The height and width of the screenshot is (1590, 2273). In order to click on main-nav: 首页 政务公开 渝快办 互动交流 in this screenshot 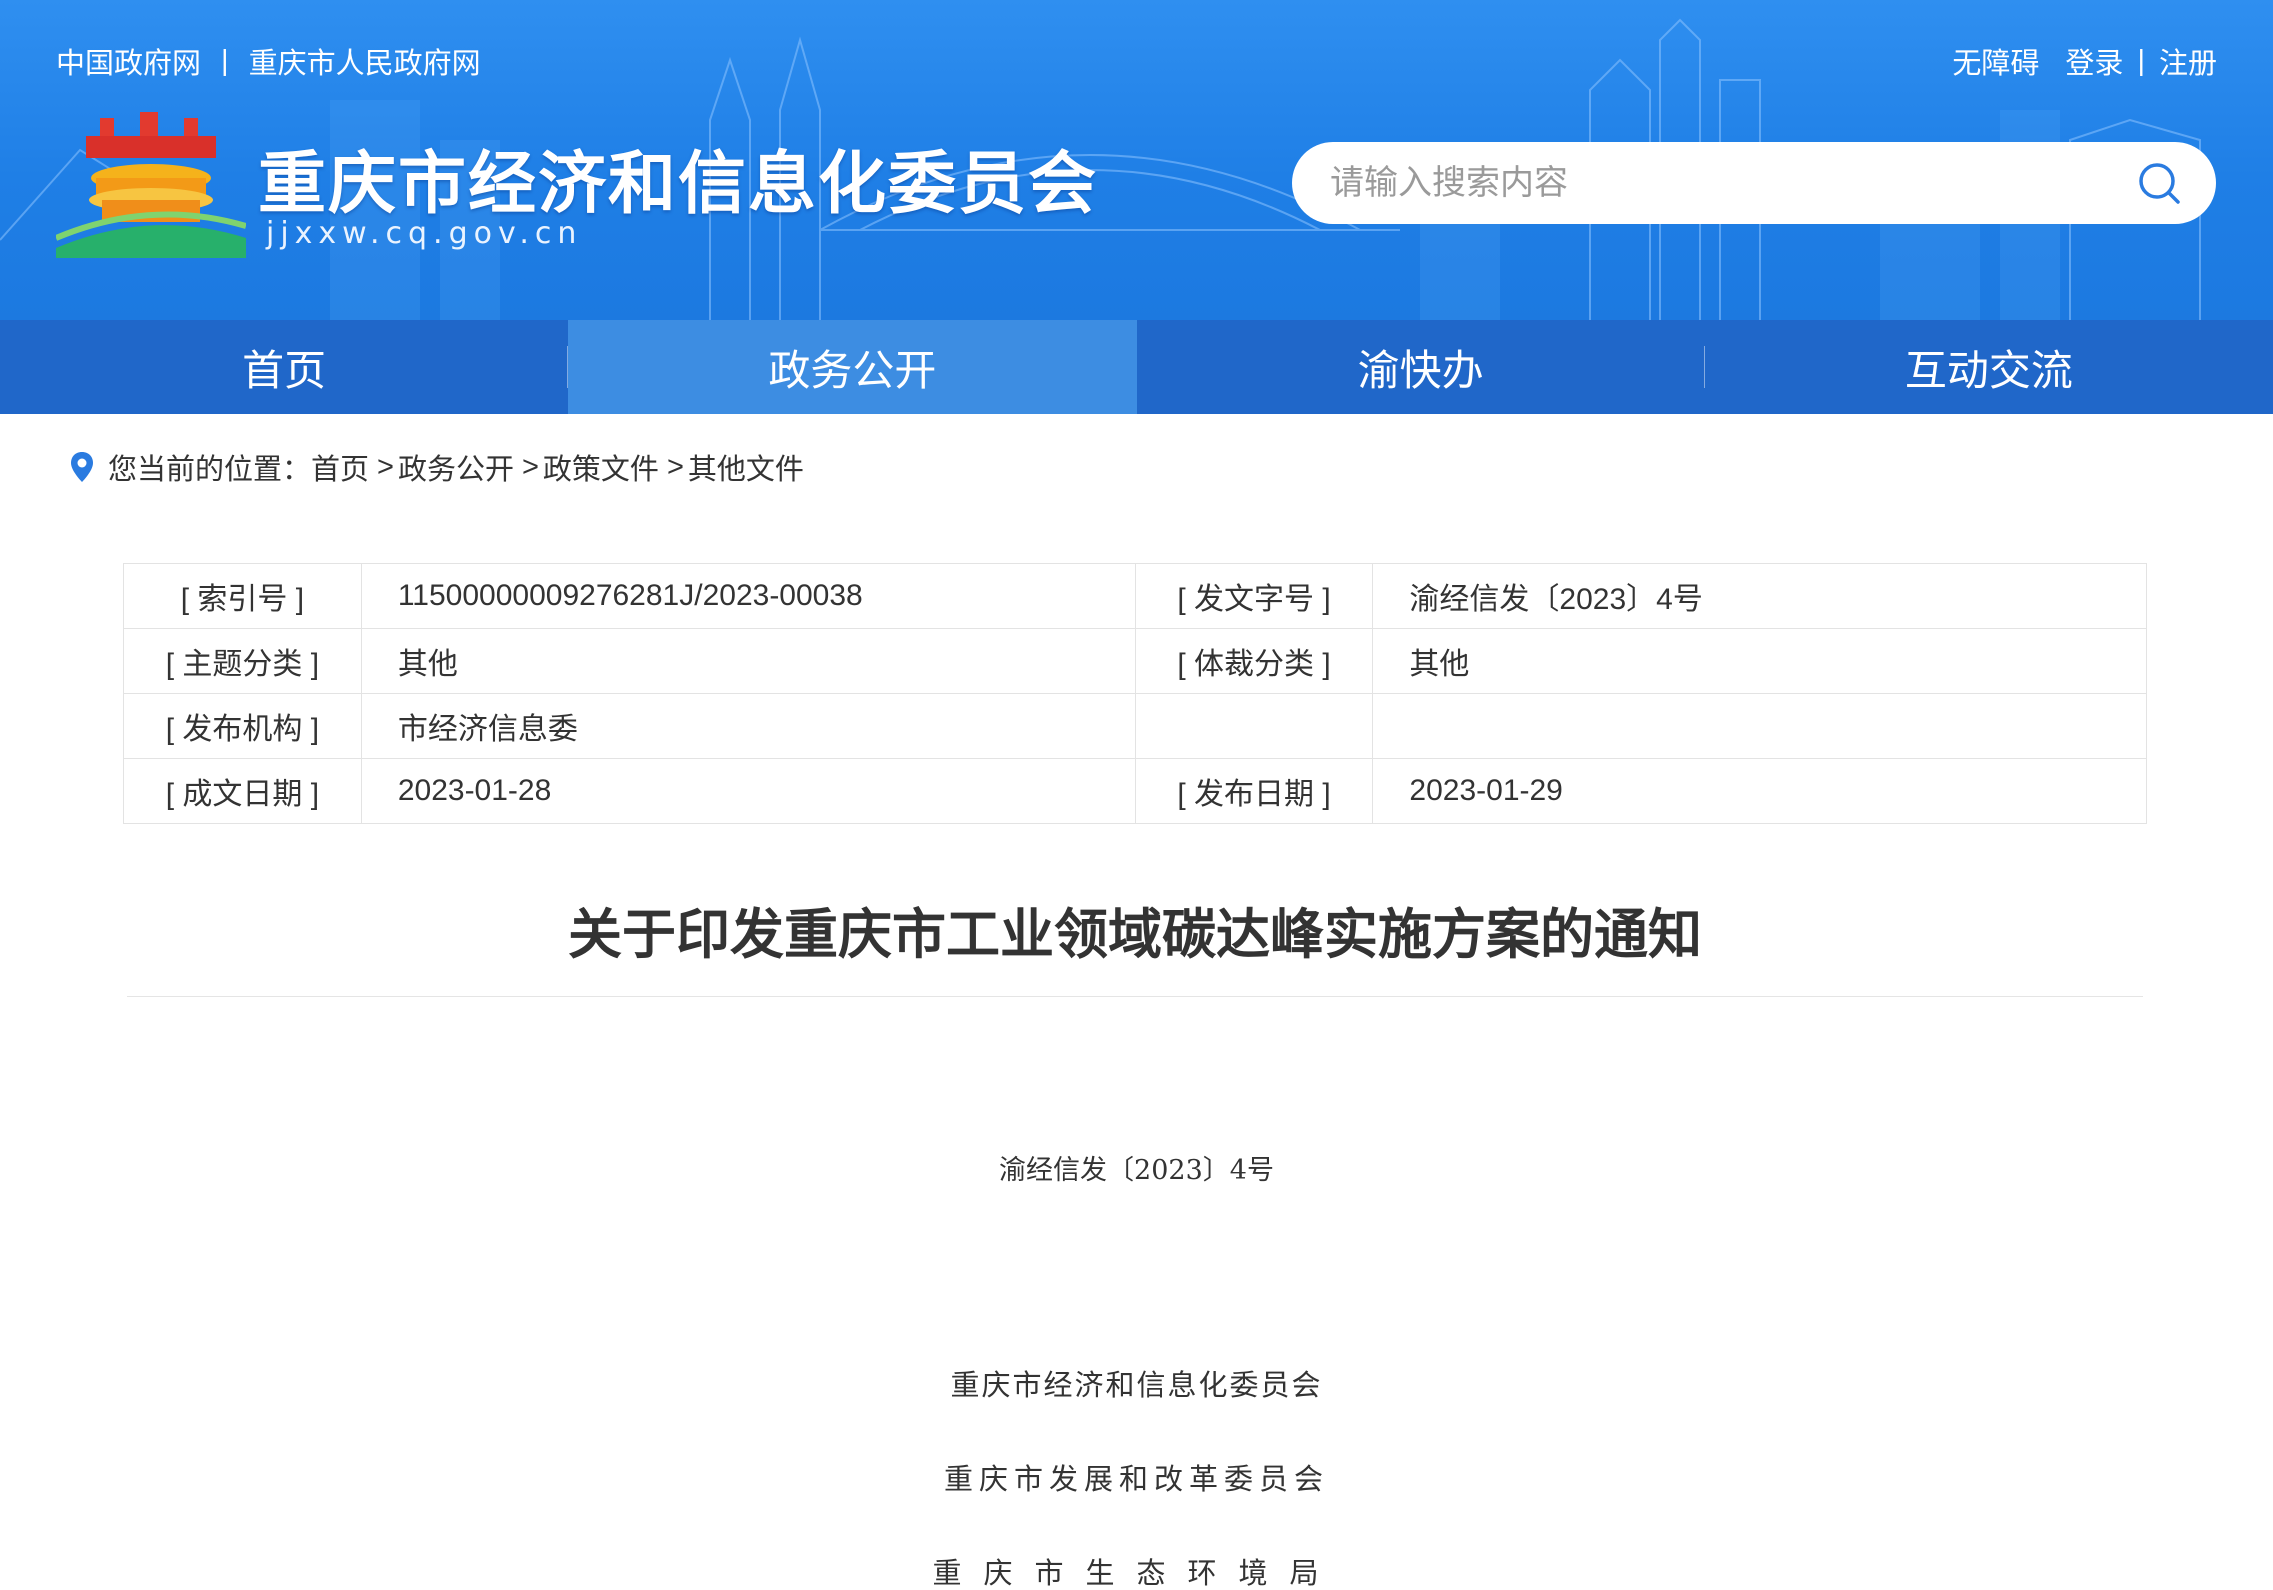, I will do `click(1136, 367)`.